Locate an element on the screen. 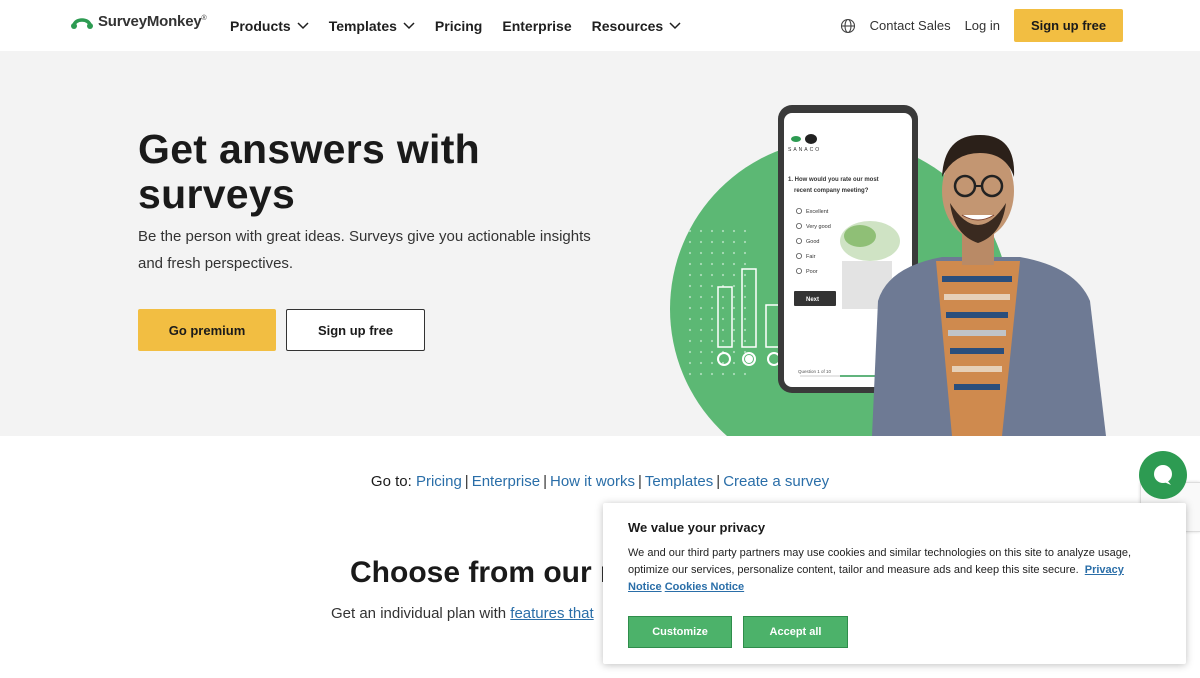  globe-icon is located at coordinates (848, 26).